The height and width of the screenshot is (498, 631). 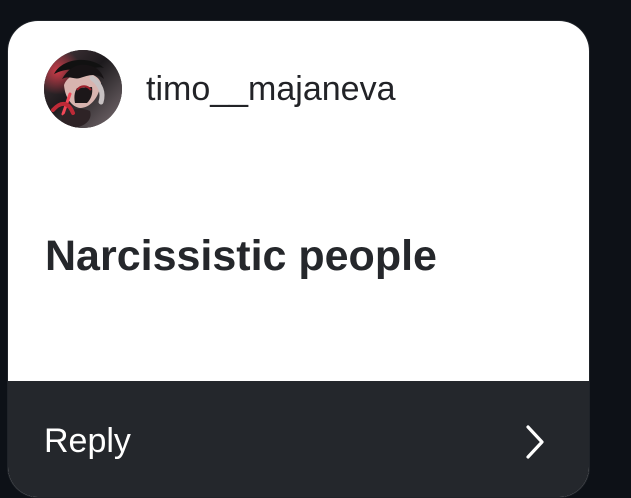 I want to click on chevron-right-icon, so click(x=535, y=442).